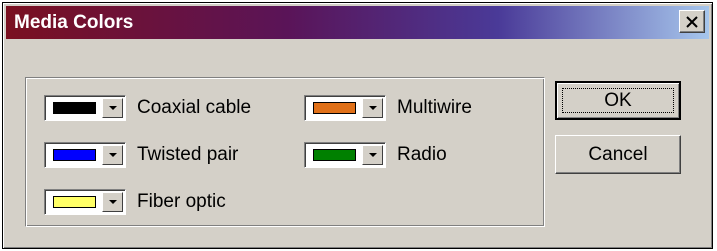 The image size is (717, 251). I want to click on close-button, so click(692, 21).